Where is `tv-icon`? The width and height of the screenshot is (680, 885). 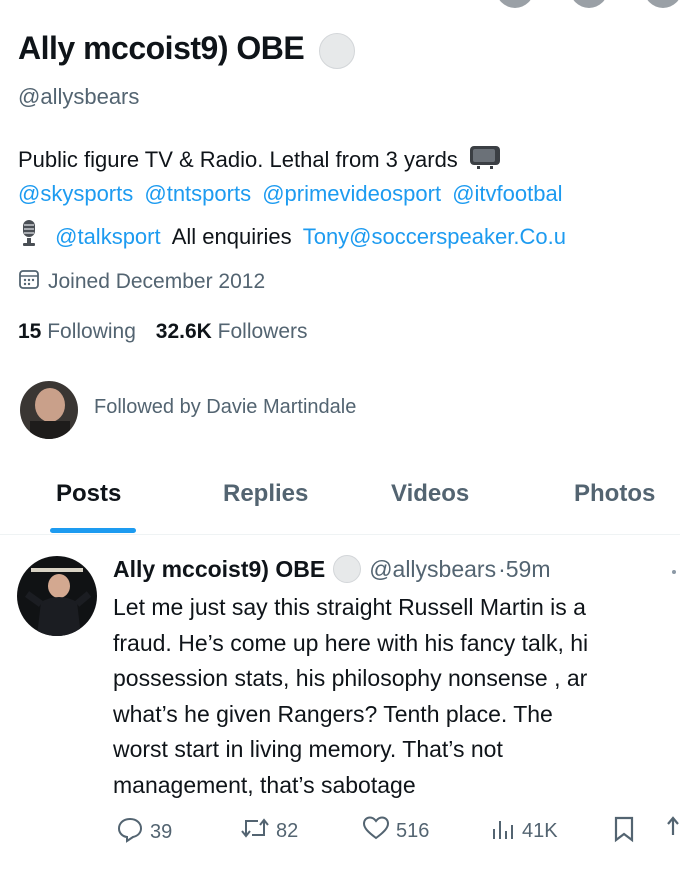
tv-icon is located at coordinates (485, 160).